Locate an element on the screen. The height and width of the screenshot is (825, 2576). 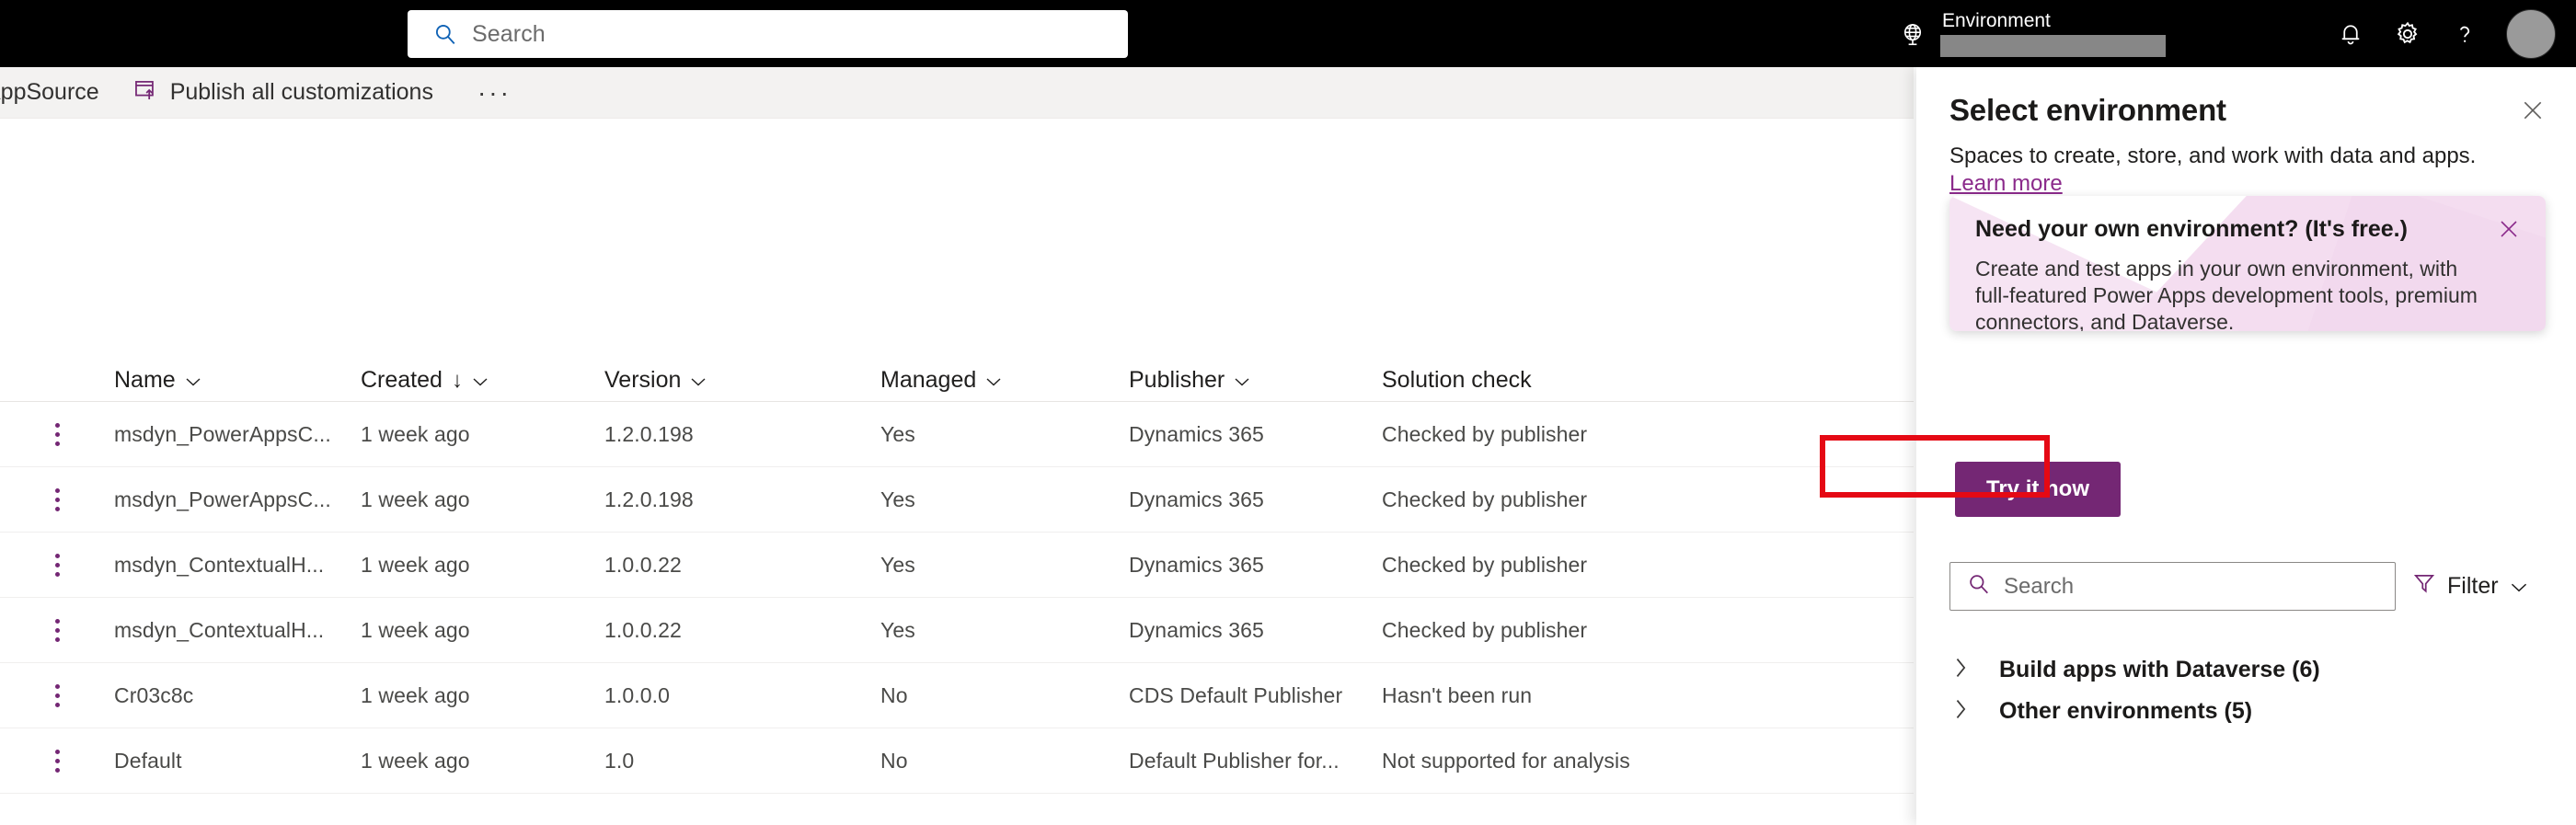
global-search-placeholder: Search is located at coordinates (509, 33).